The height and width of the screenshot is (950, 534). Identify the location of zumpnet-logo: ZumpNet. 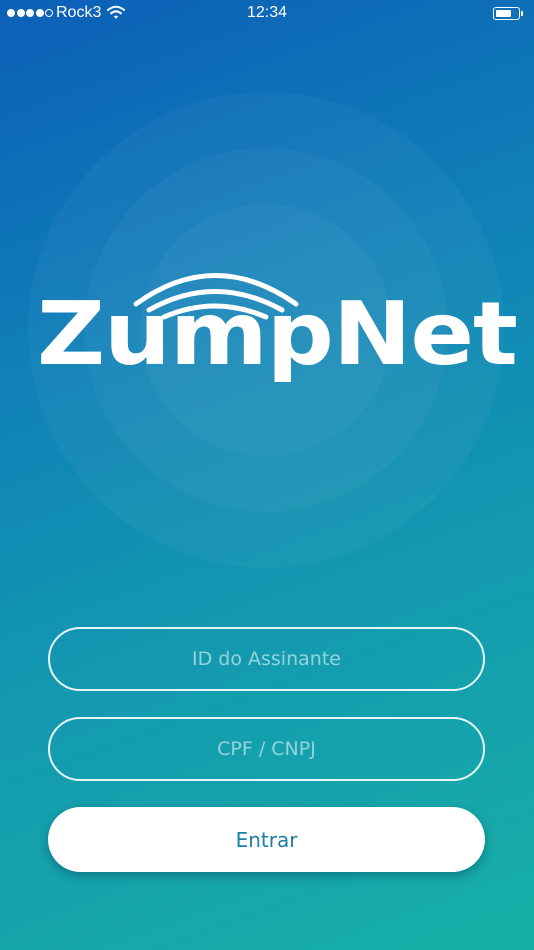
(277, 327).